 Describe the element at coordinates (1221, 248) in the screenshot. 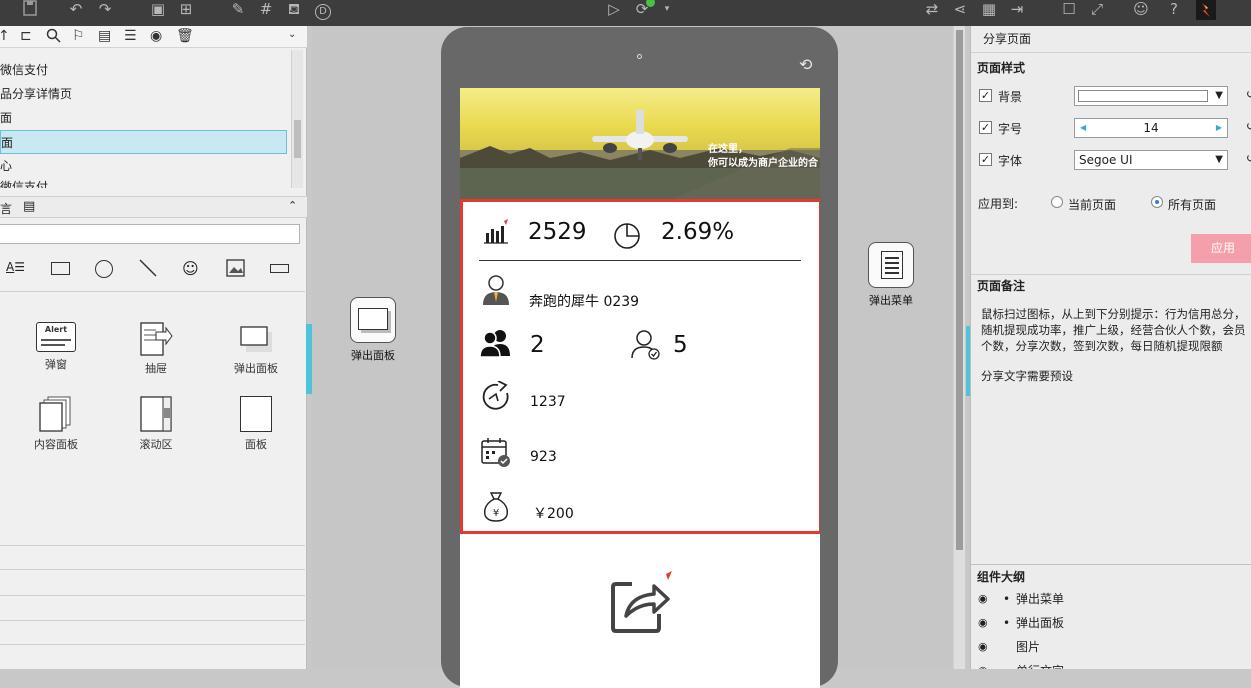

I see `apply-button: 应用` at that location.